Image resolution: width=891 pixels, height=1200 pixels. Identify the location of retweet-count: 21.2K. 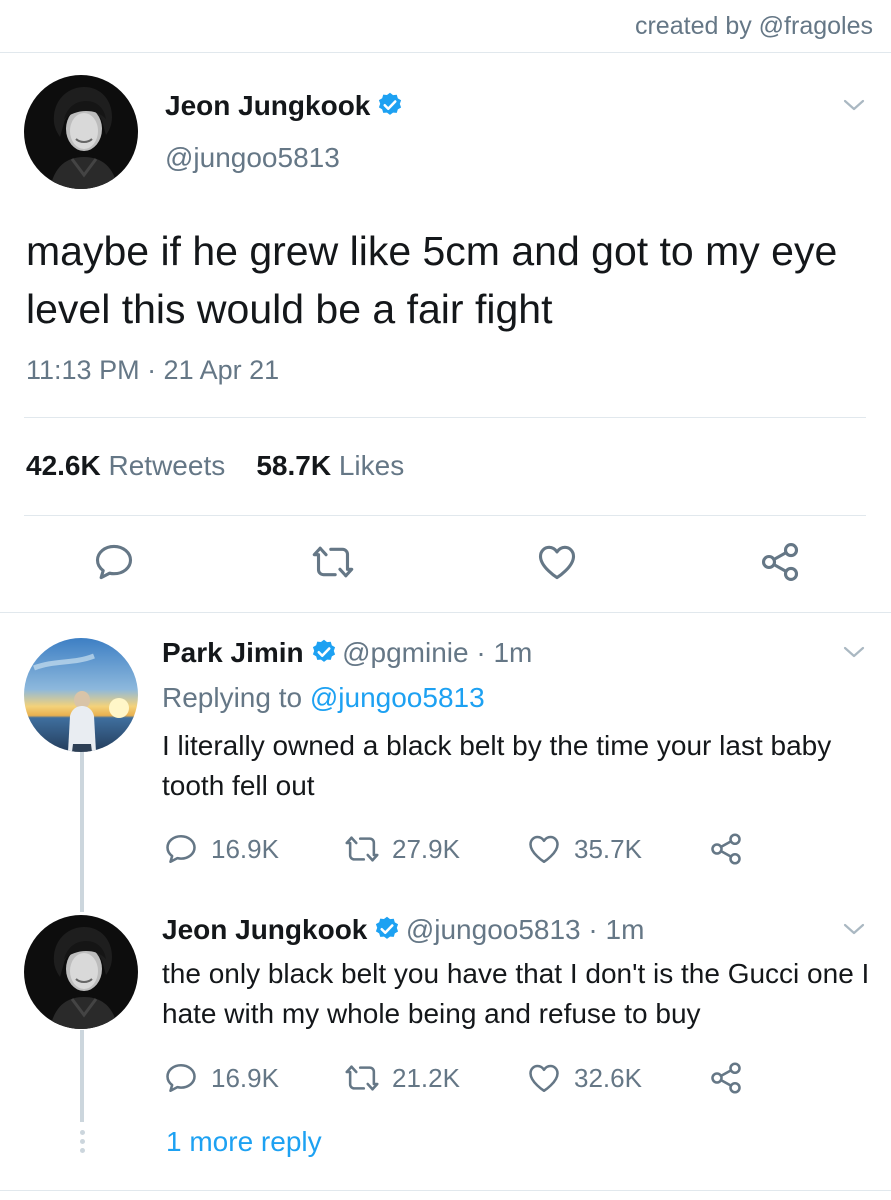
(426, 1077).